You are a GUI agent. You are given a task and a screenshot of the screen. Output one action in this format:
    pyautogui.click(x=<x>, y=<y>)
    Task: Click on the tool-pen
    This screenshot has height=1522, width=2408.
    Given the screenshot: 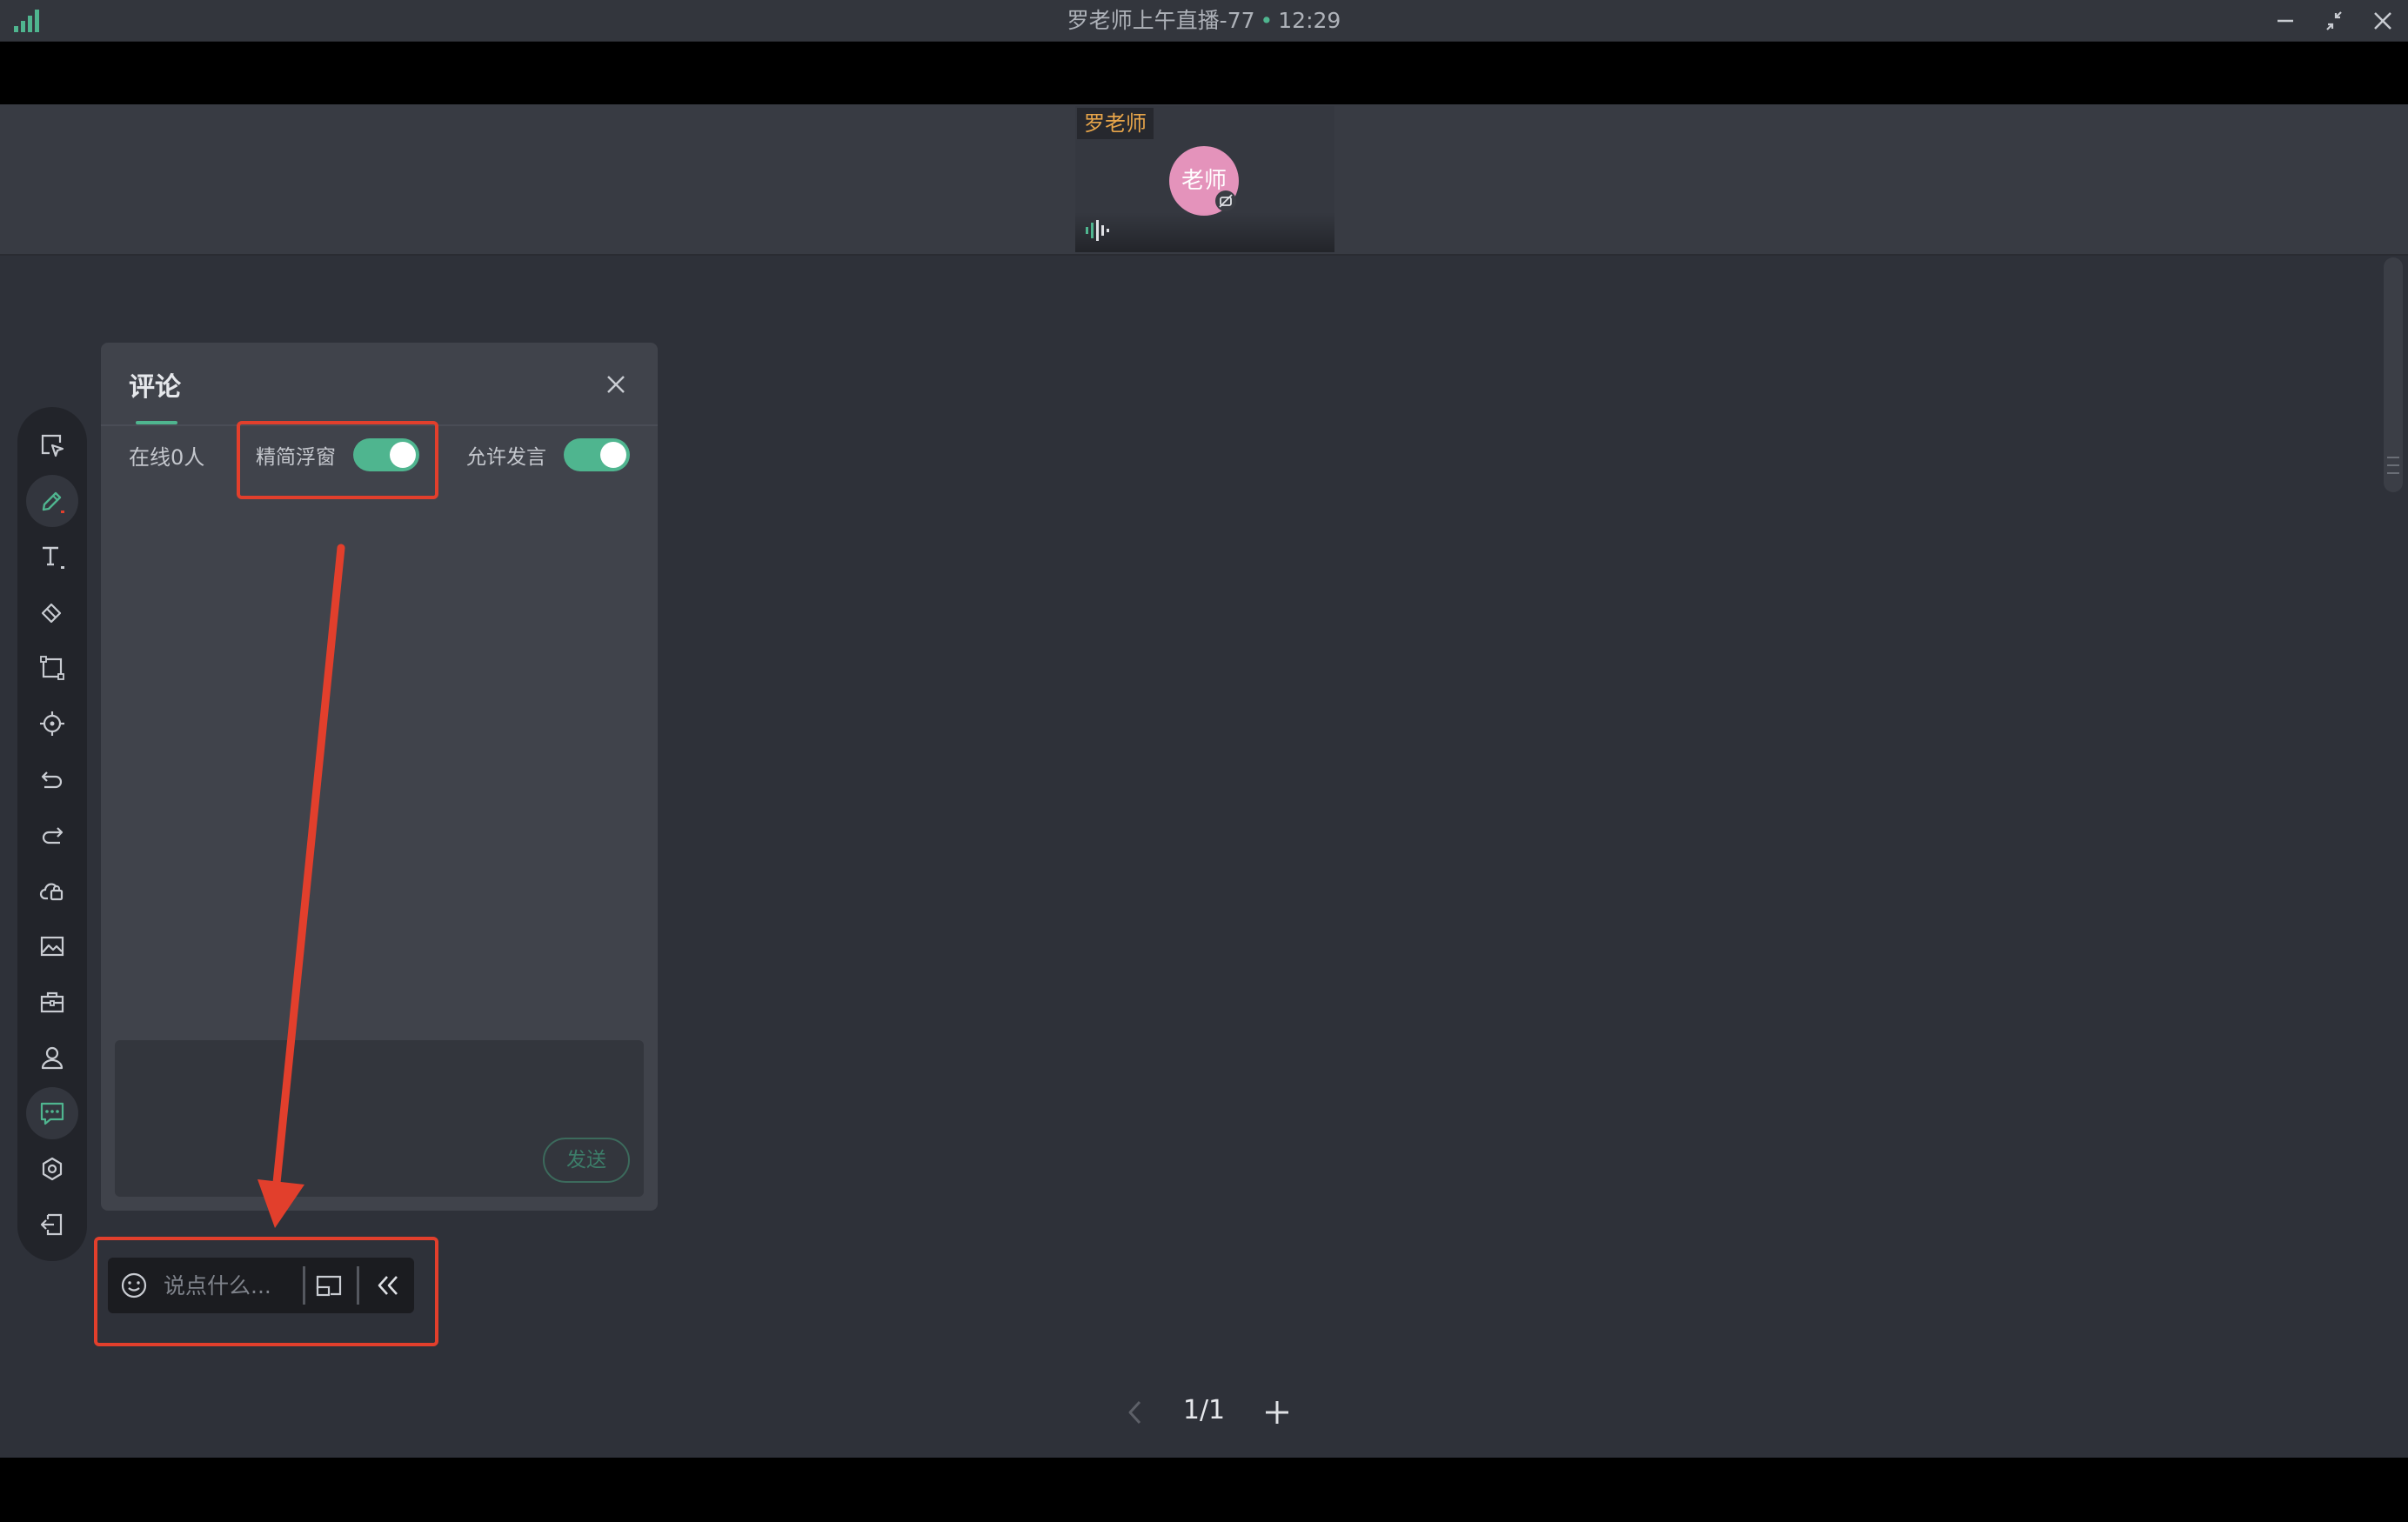 What is the action you would take?
    pyautogui.click(x=52, y=501)
    